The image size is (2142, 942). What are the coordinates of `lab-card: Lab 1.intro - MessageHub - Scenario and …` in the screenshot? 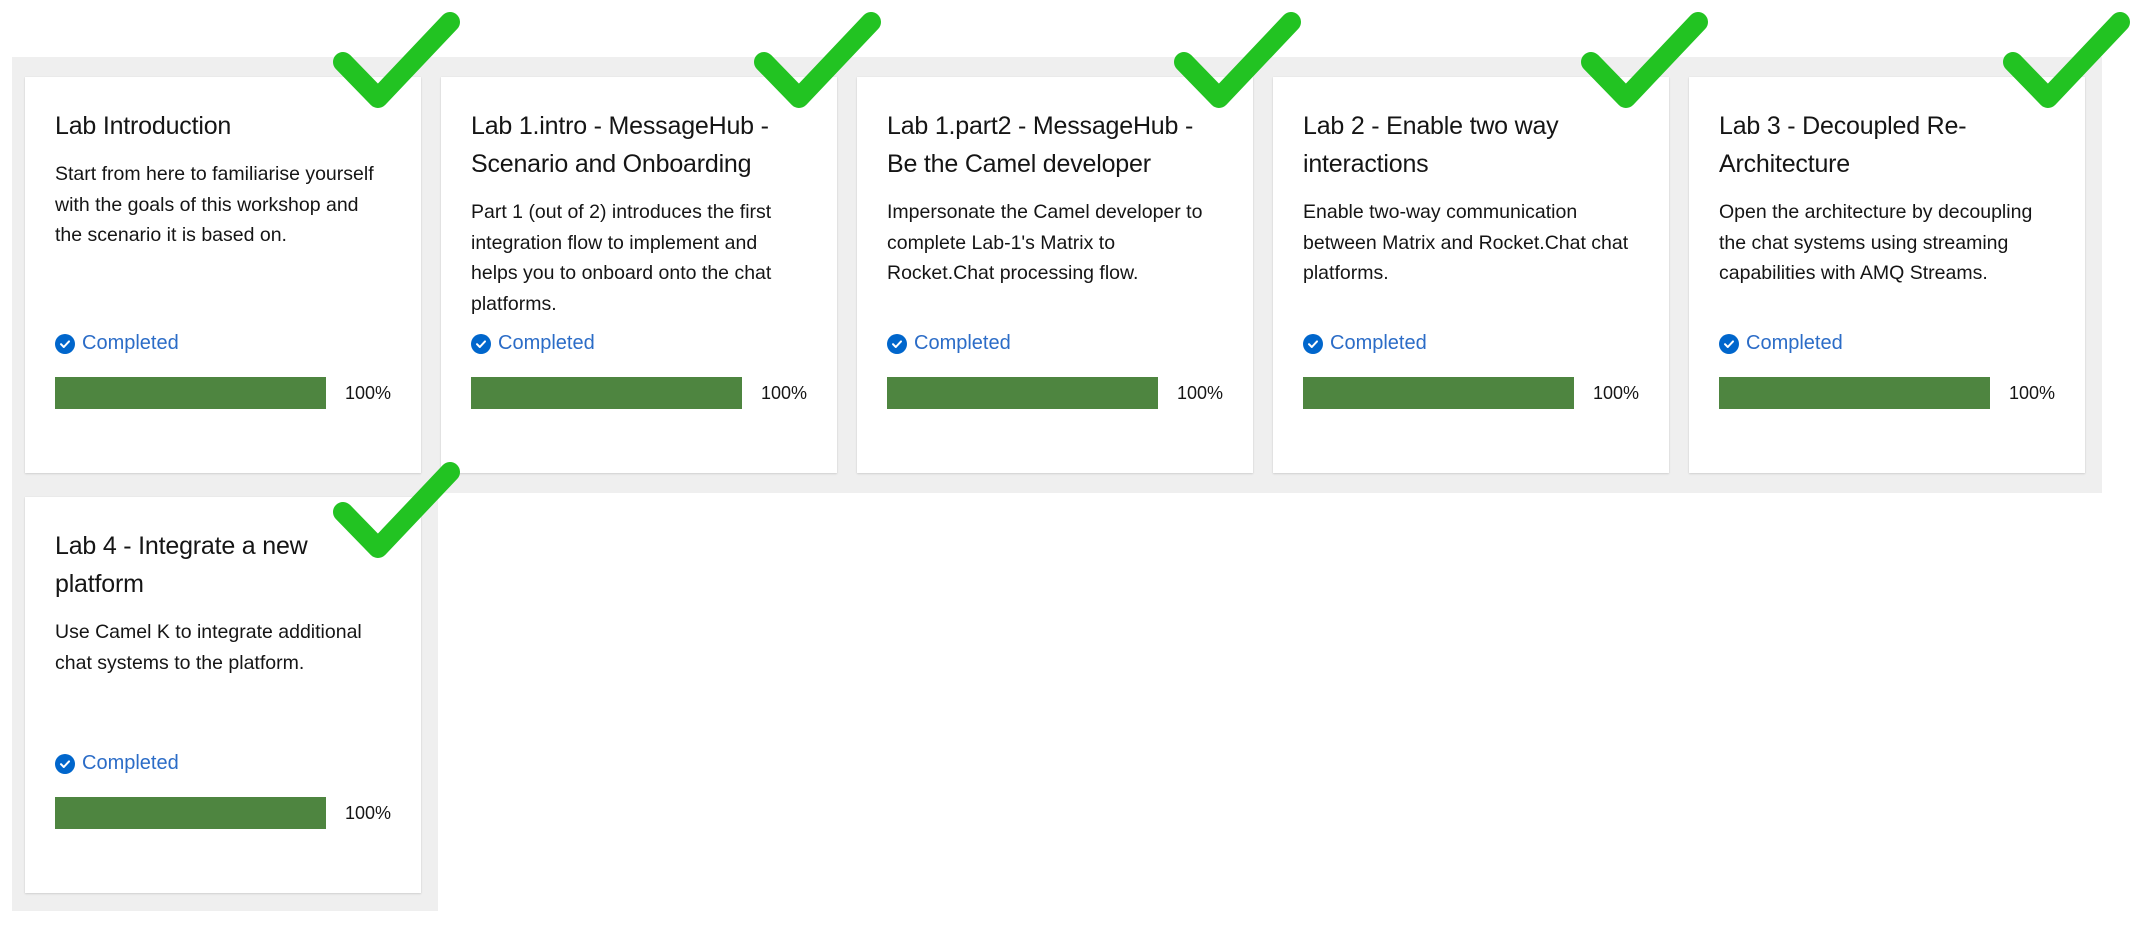 It's located at (639, 275).